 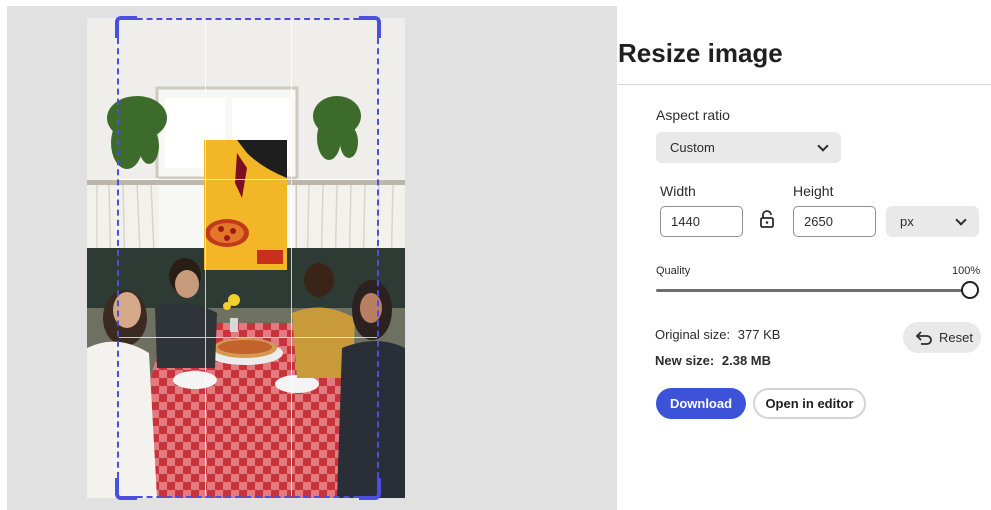 I want to click on new-size: New size: 2.38 MB, so click(x=713, y=360).